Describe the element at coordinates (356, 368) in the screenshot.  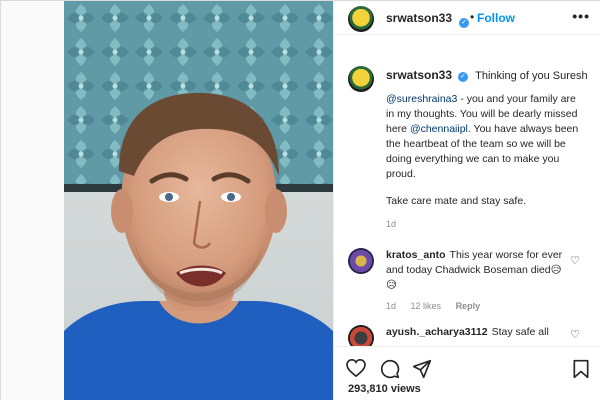
I see `heart-icon` at that location.